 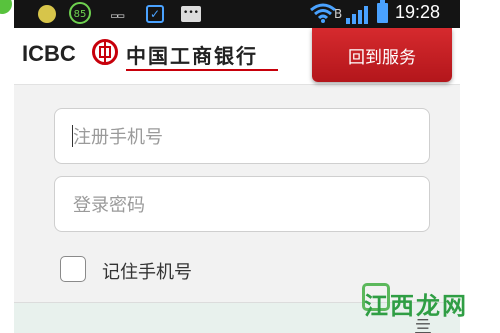 I want to click on keyboard-icon: ▭▭, so click(x=118, y=15).